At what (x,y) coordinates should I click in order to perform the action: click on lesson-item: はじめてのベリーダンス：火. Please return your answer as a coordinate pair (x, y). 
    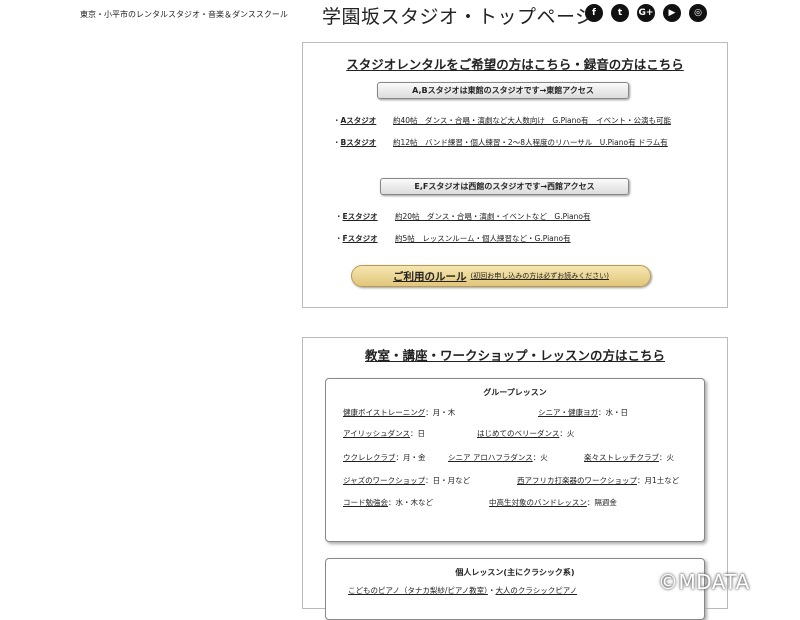
    Looking at the image, I should click on (525, 433).